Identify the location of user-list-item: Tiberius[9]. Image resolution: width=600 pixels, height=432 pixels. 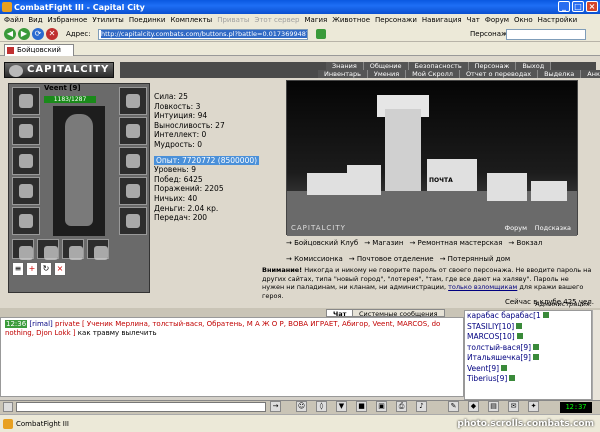
(529, 379).